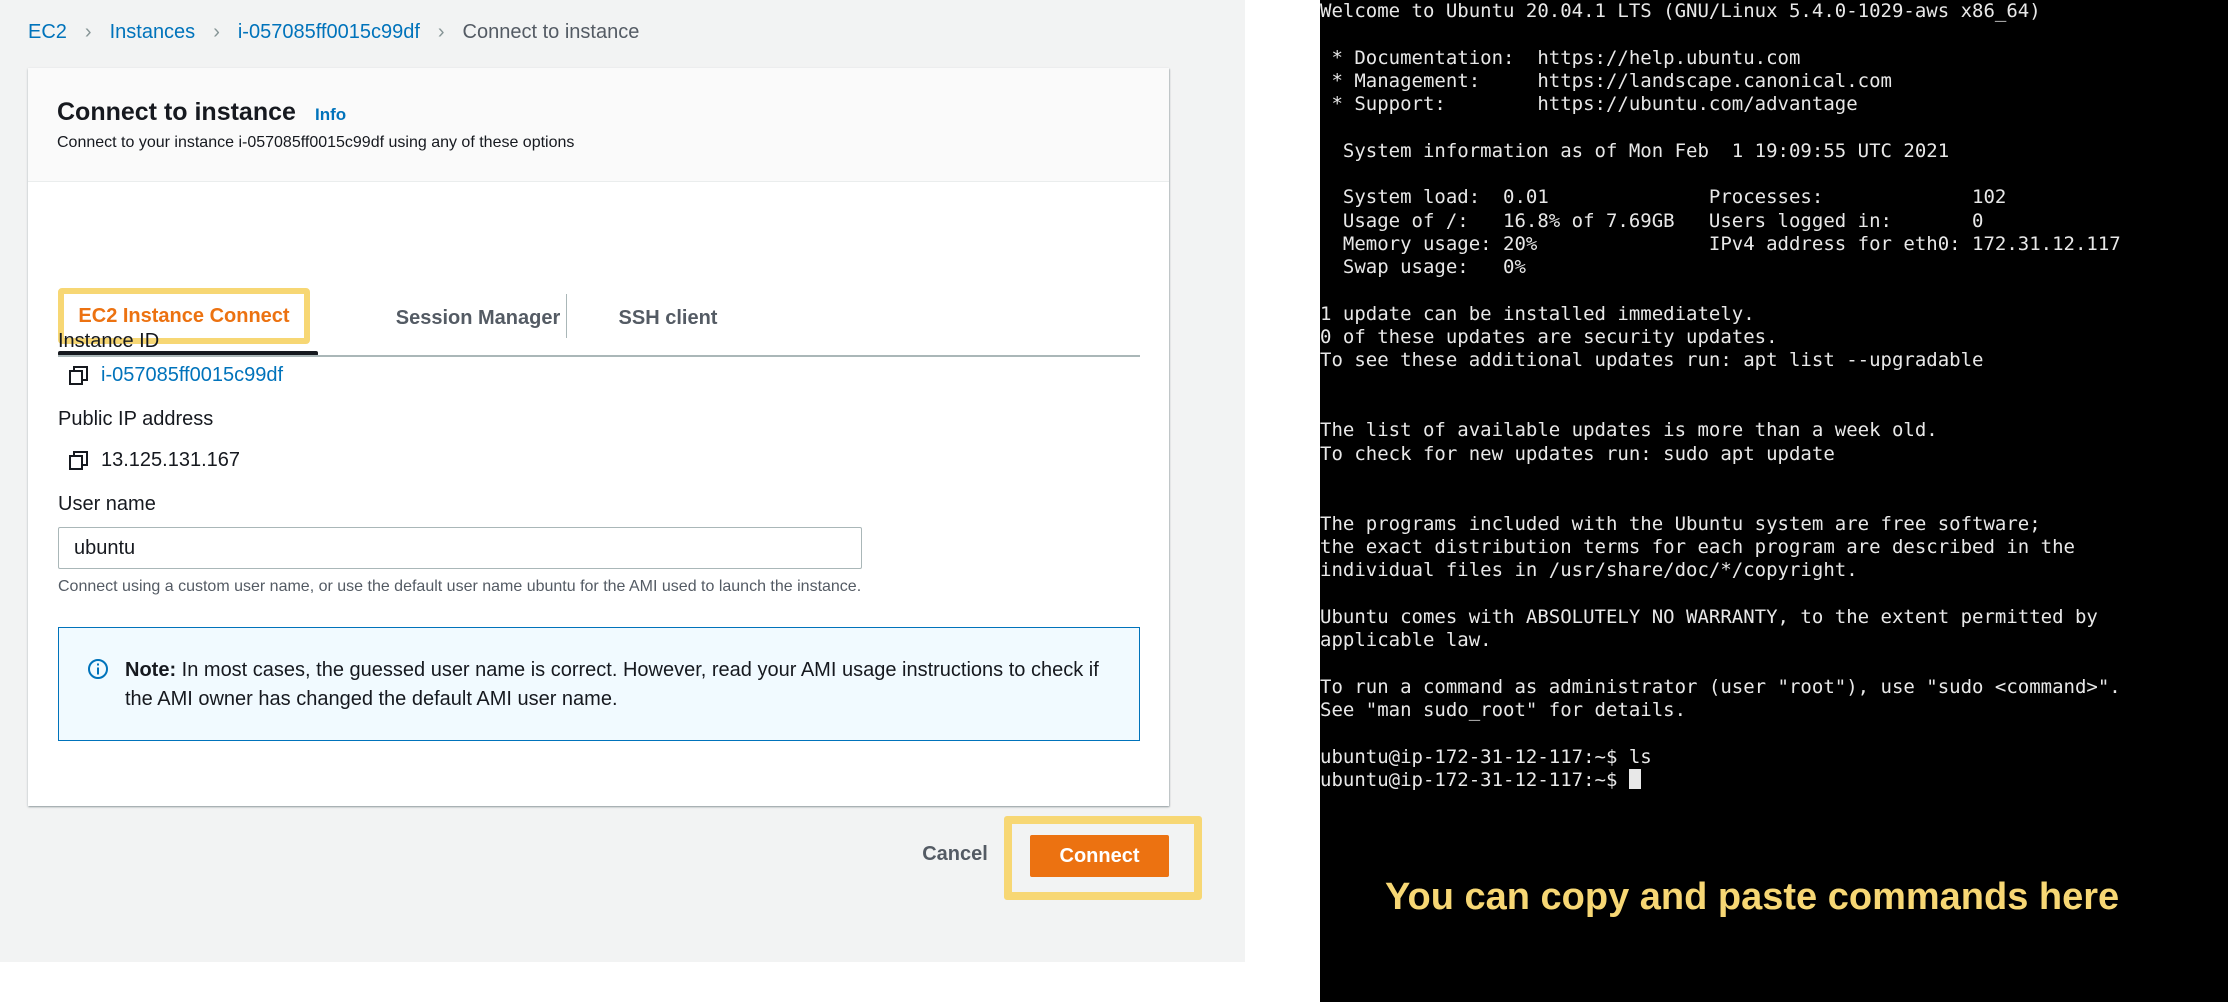  Describe the element at coordinates (1752, 897) in the screenshot. I see `terminal-caption: You can copy and paste commands here` at that location.